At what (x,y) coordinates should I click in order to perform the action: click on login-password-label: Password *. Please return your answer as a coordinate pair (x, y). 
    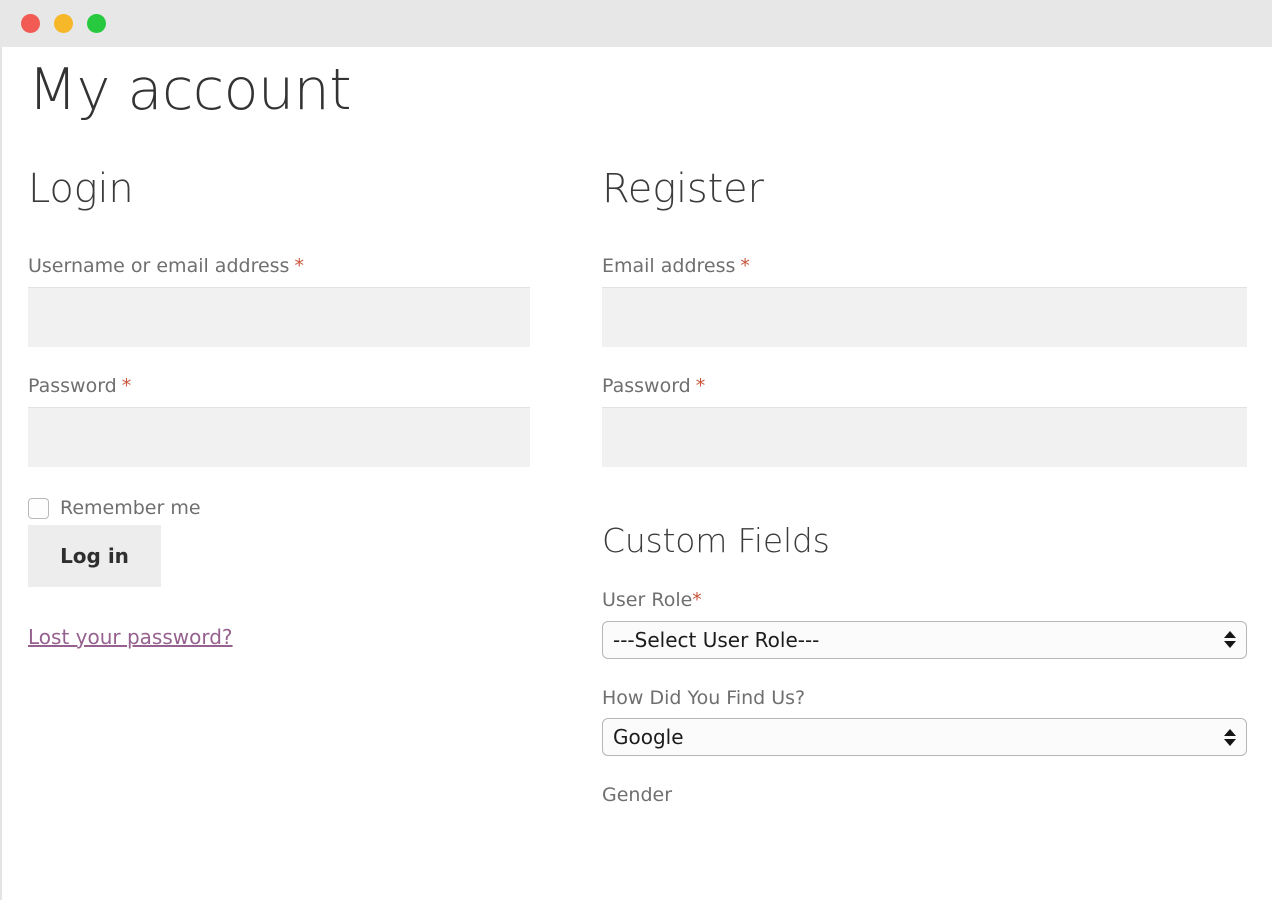
    Looking at the image, I should click on (279, 386).